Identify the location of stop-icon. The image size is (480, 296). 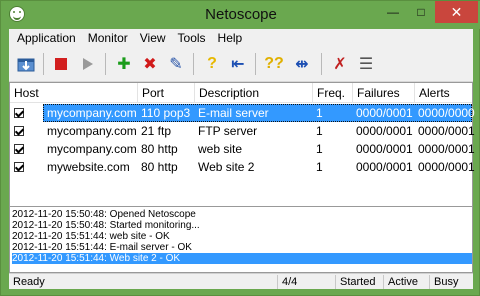
(61, 64).